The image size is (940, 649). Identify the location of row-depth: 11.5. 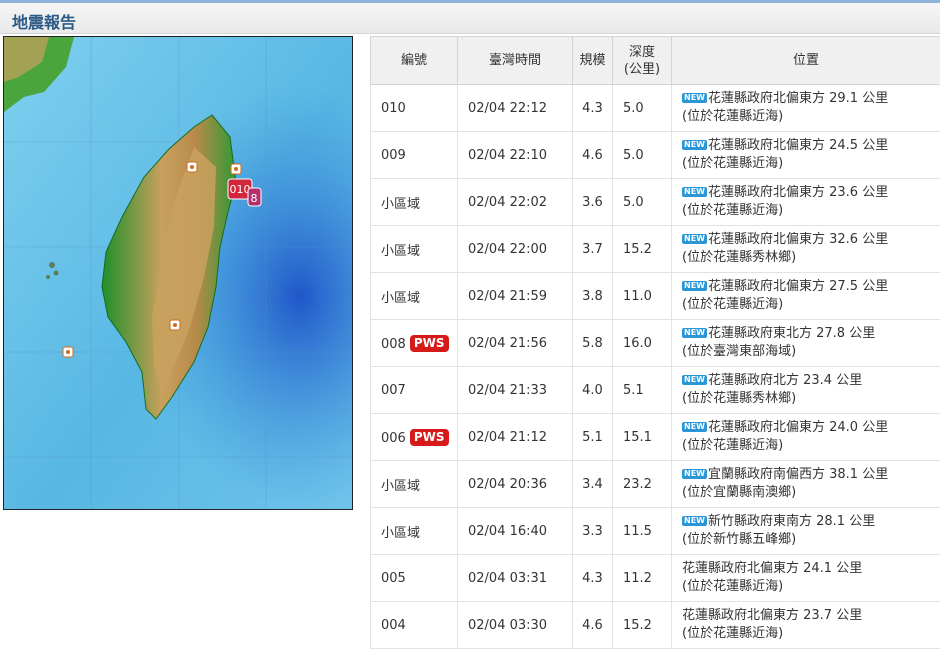
(642, 531).